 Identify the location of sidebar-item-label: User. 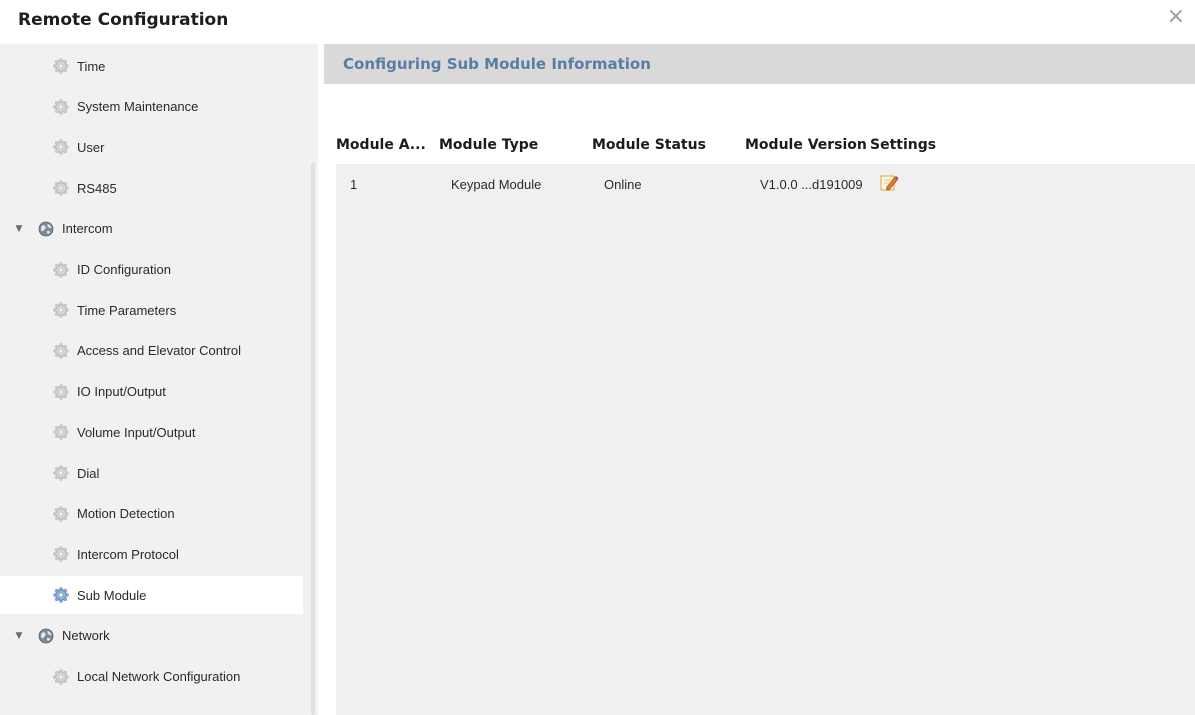
(91, 147).